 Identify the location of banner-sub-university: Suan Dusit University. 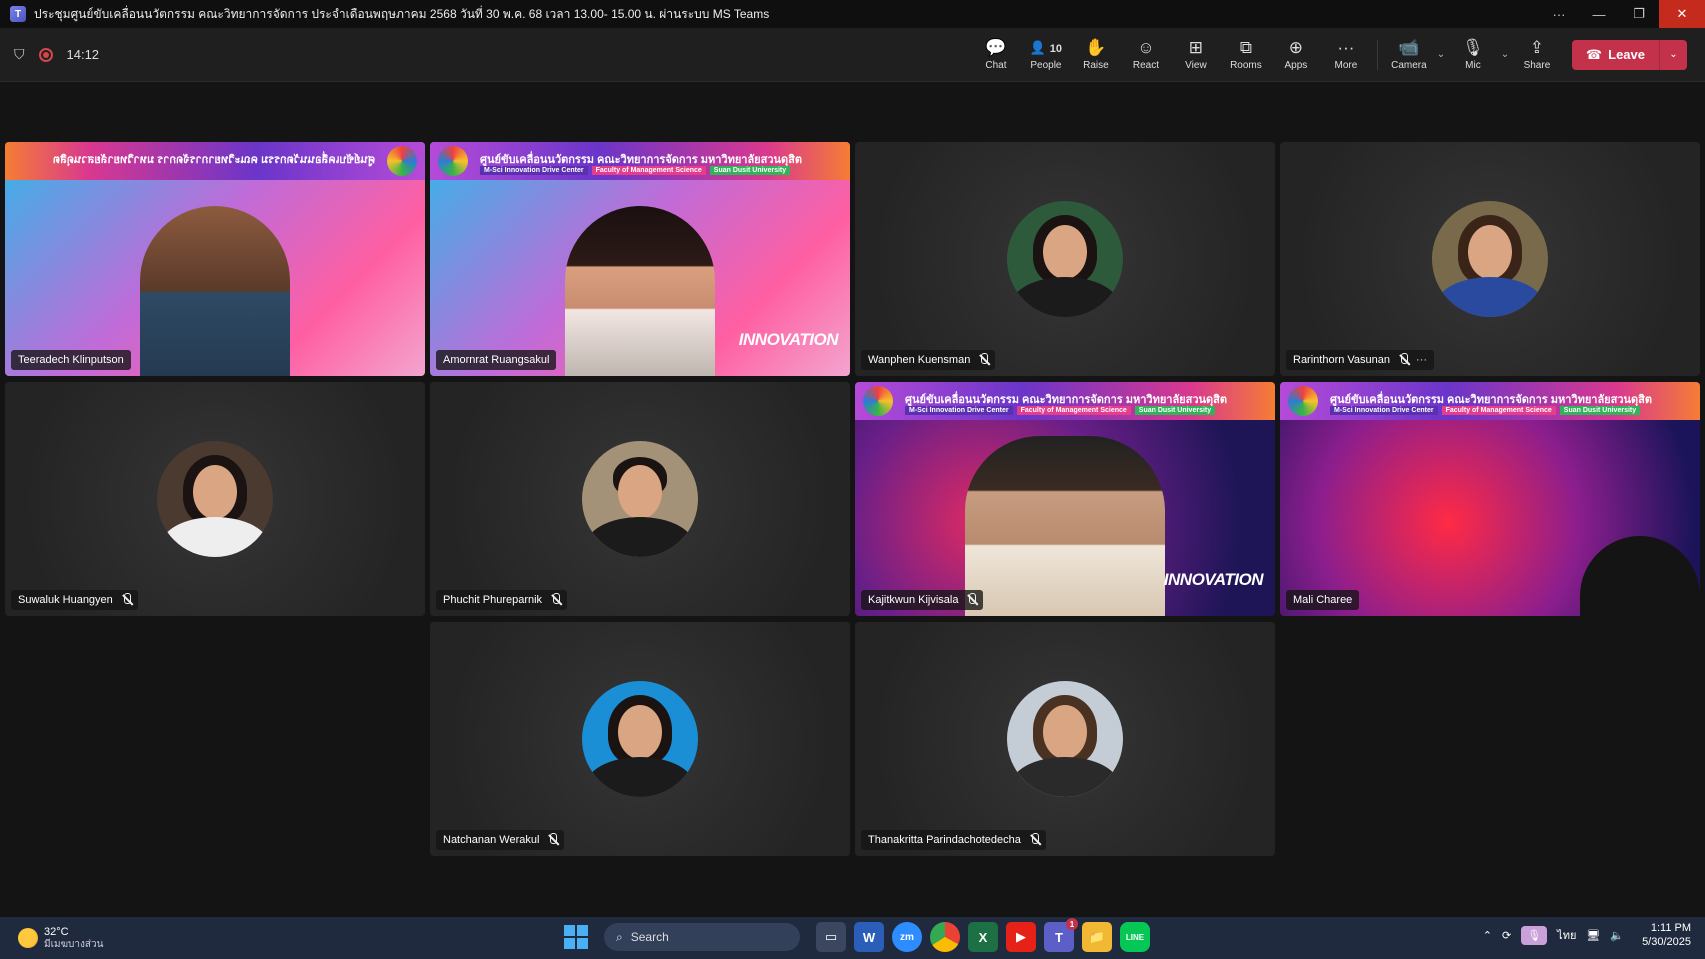
(1175, 410).